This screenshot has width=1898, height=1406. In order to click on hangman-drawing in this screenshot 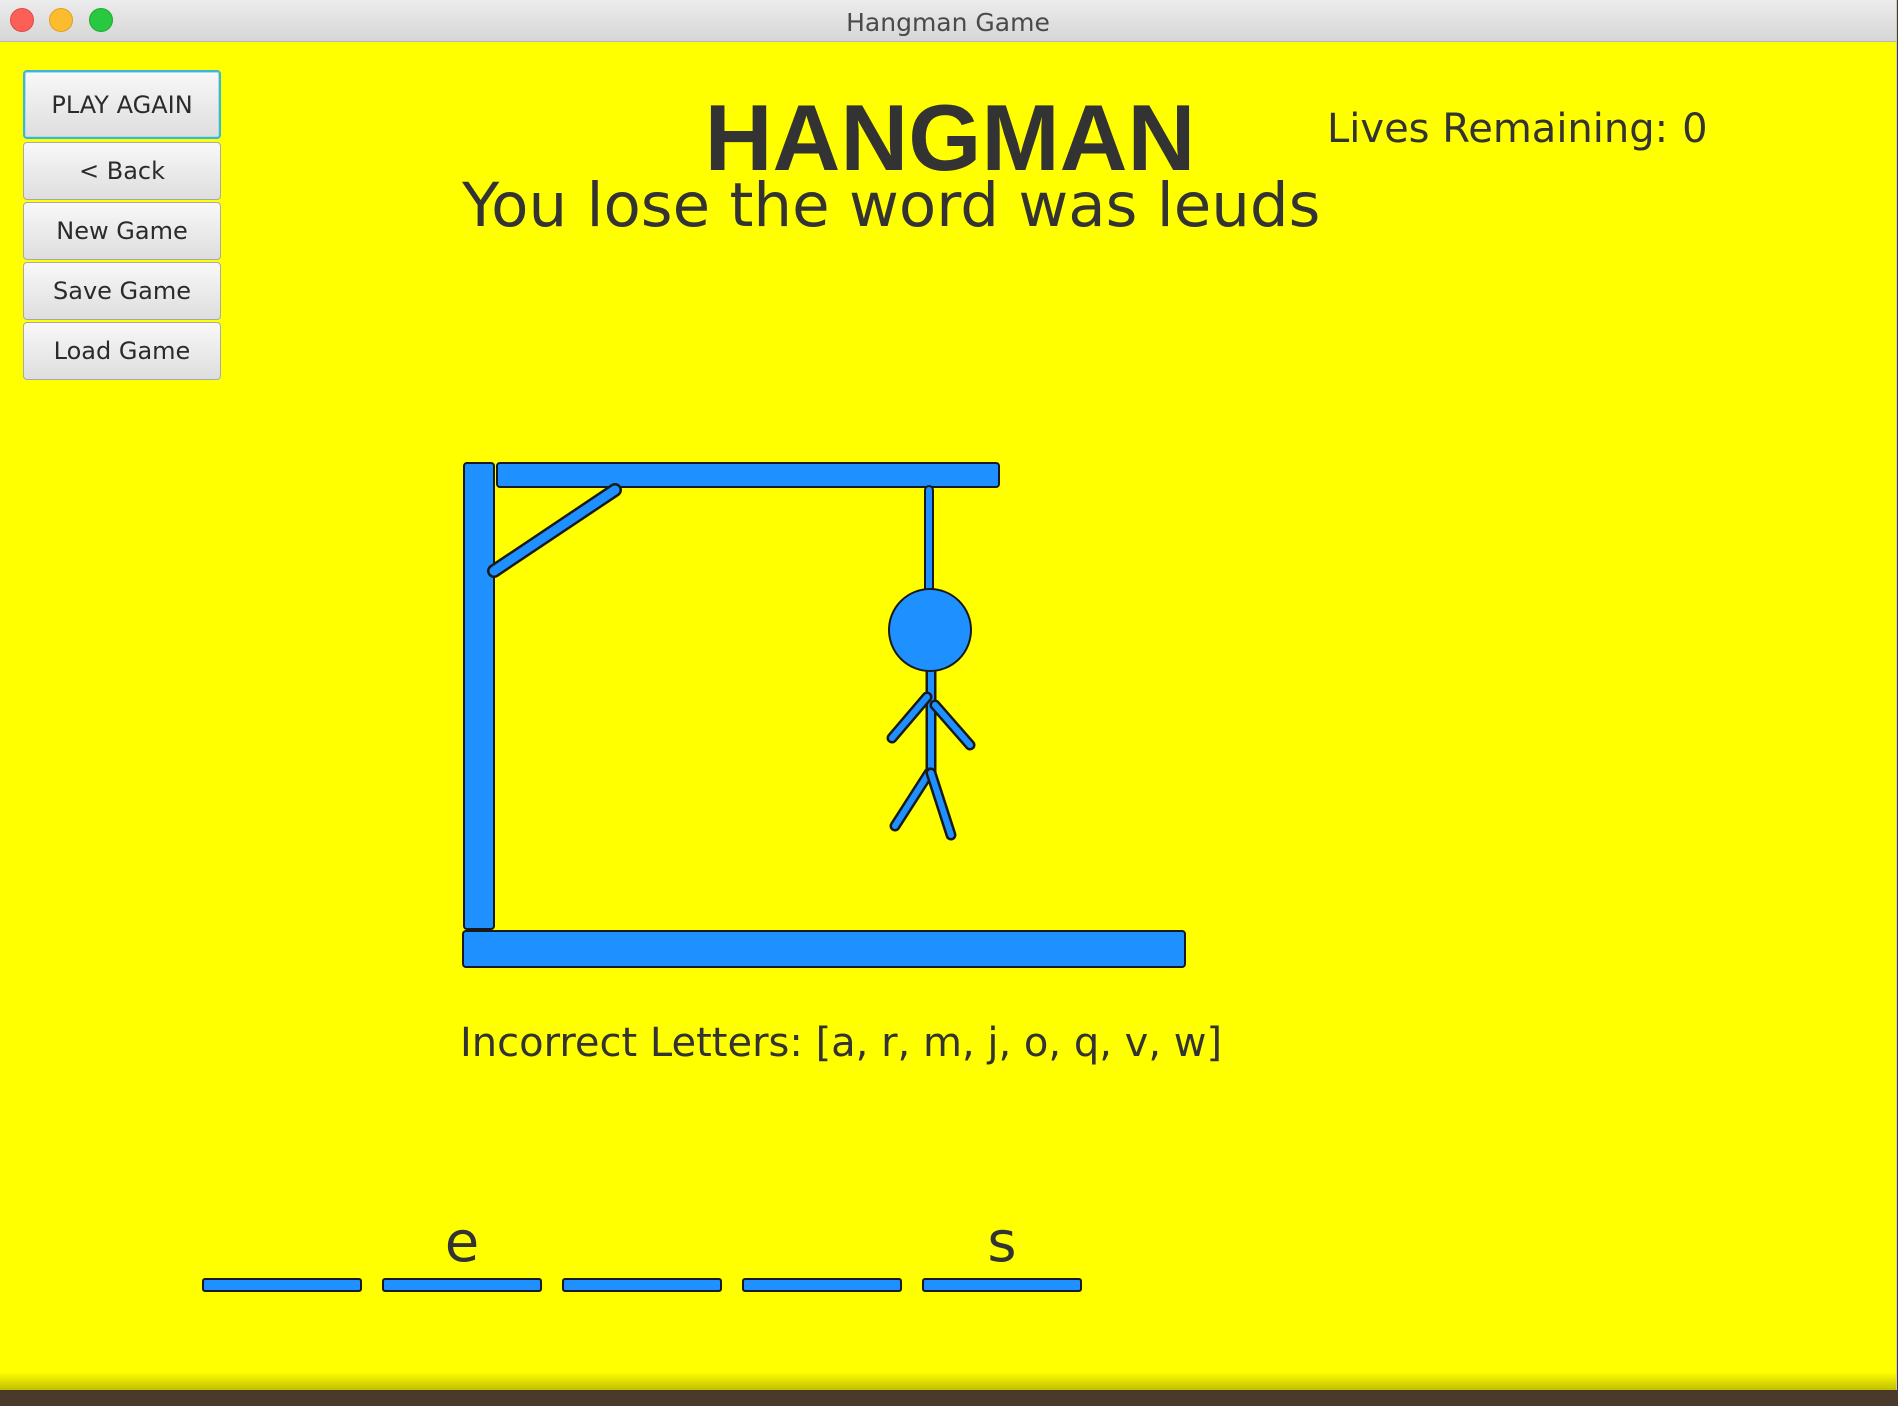, I will do `click(824, 715)`.